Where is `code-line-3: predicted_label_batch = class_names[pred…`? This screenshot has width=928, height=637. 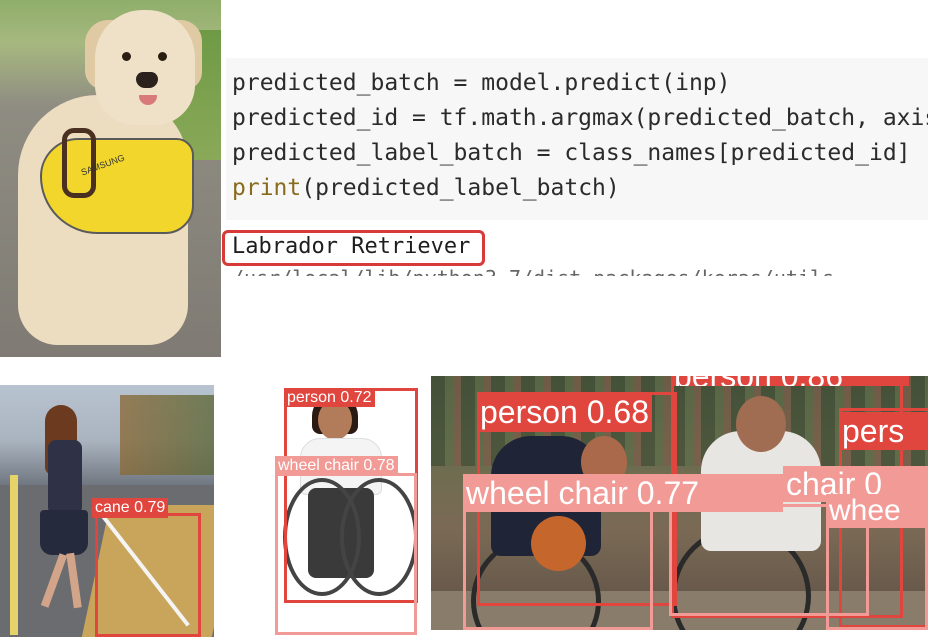
code-line-3: predicted_label_batch = class_names[pred… is located at coordinates (571, 153).